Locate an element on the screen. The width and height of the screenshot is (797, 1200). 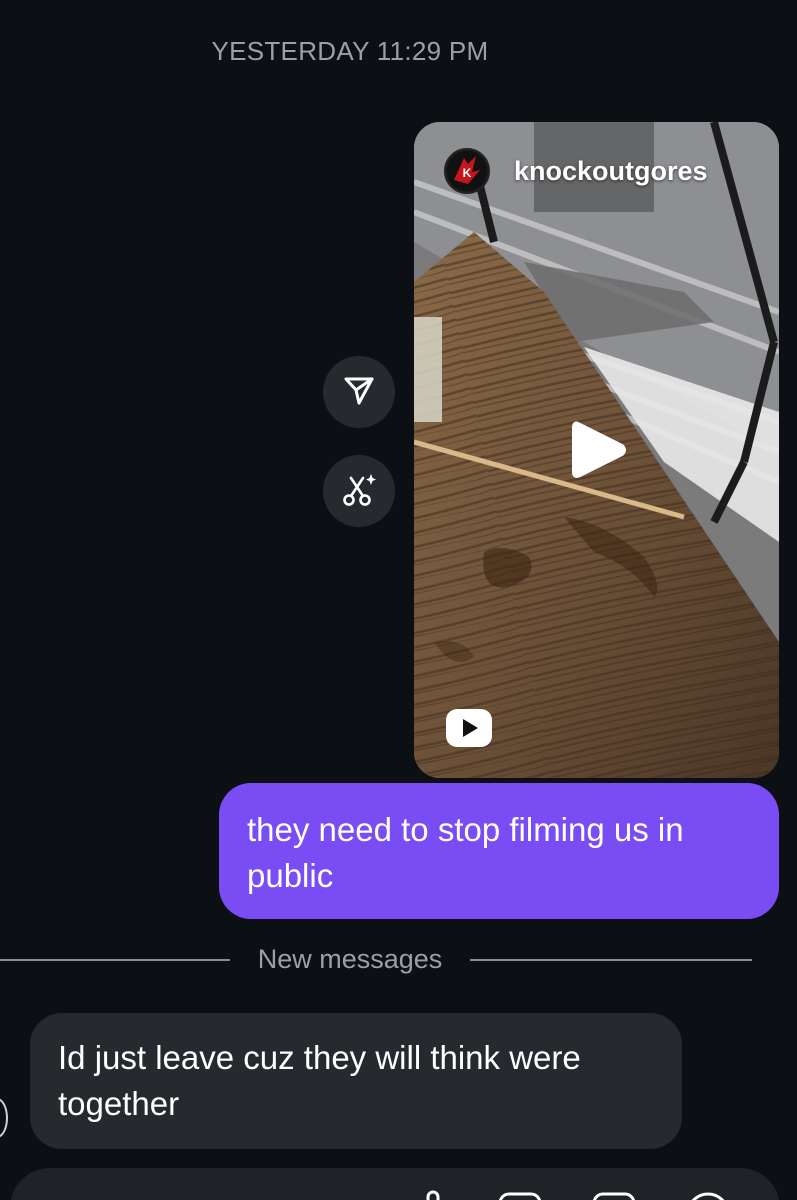
divider-line-right is located at coordinates (611, 960).